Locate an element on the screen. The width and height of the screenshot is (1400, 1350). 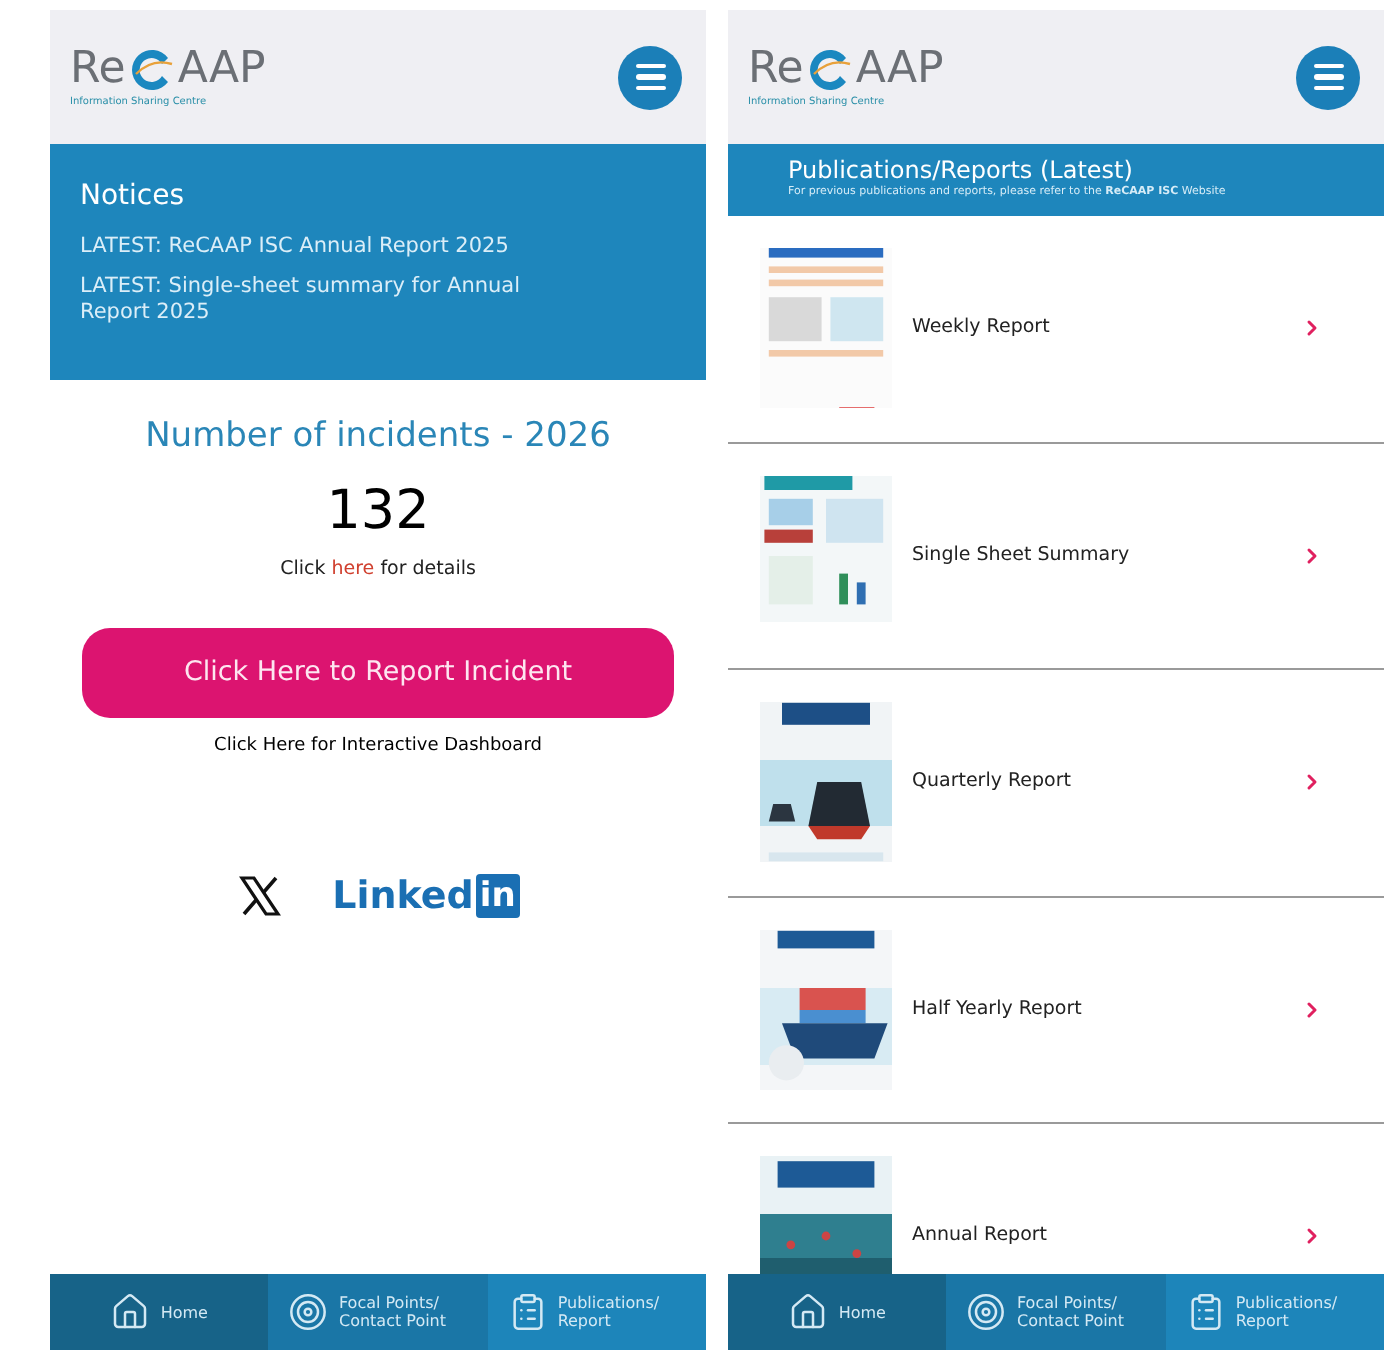
report-title: Quarterly Report is located at coordinates (992, 782).